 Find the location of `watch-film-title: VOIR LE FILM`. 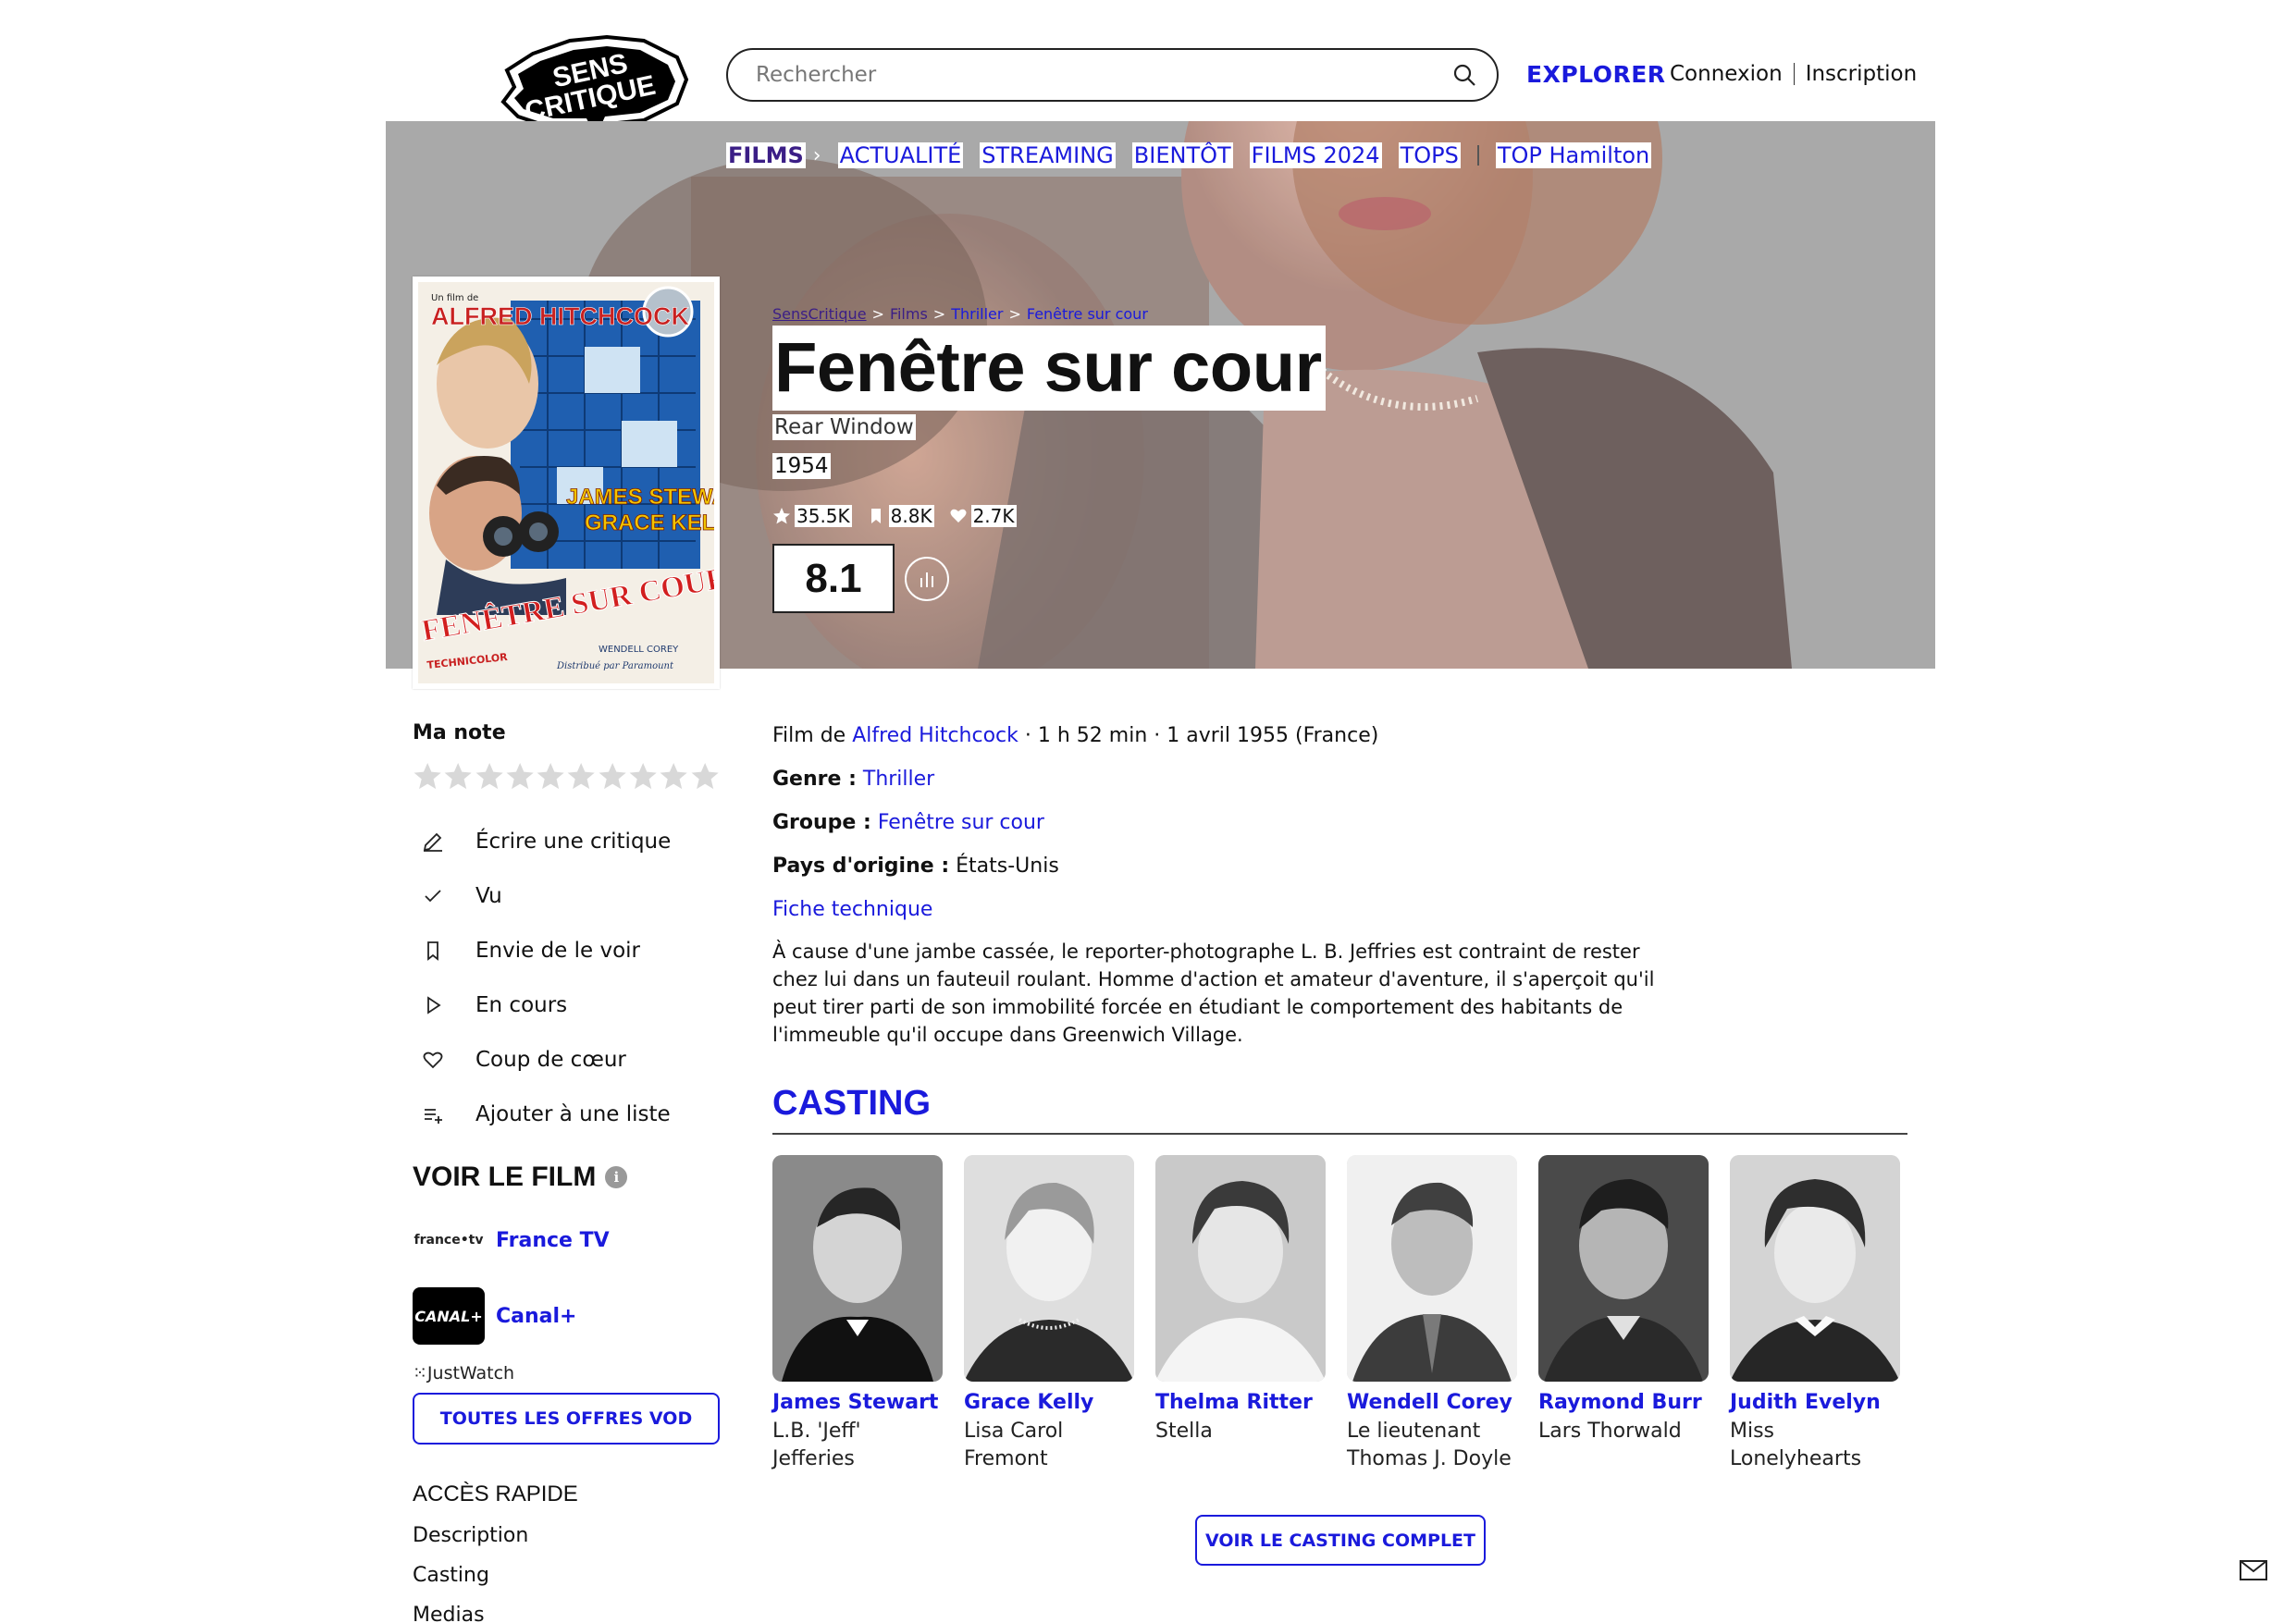

watch-film-title: VOIR LE FILM is located at coordinates (505, 1177).